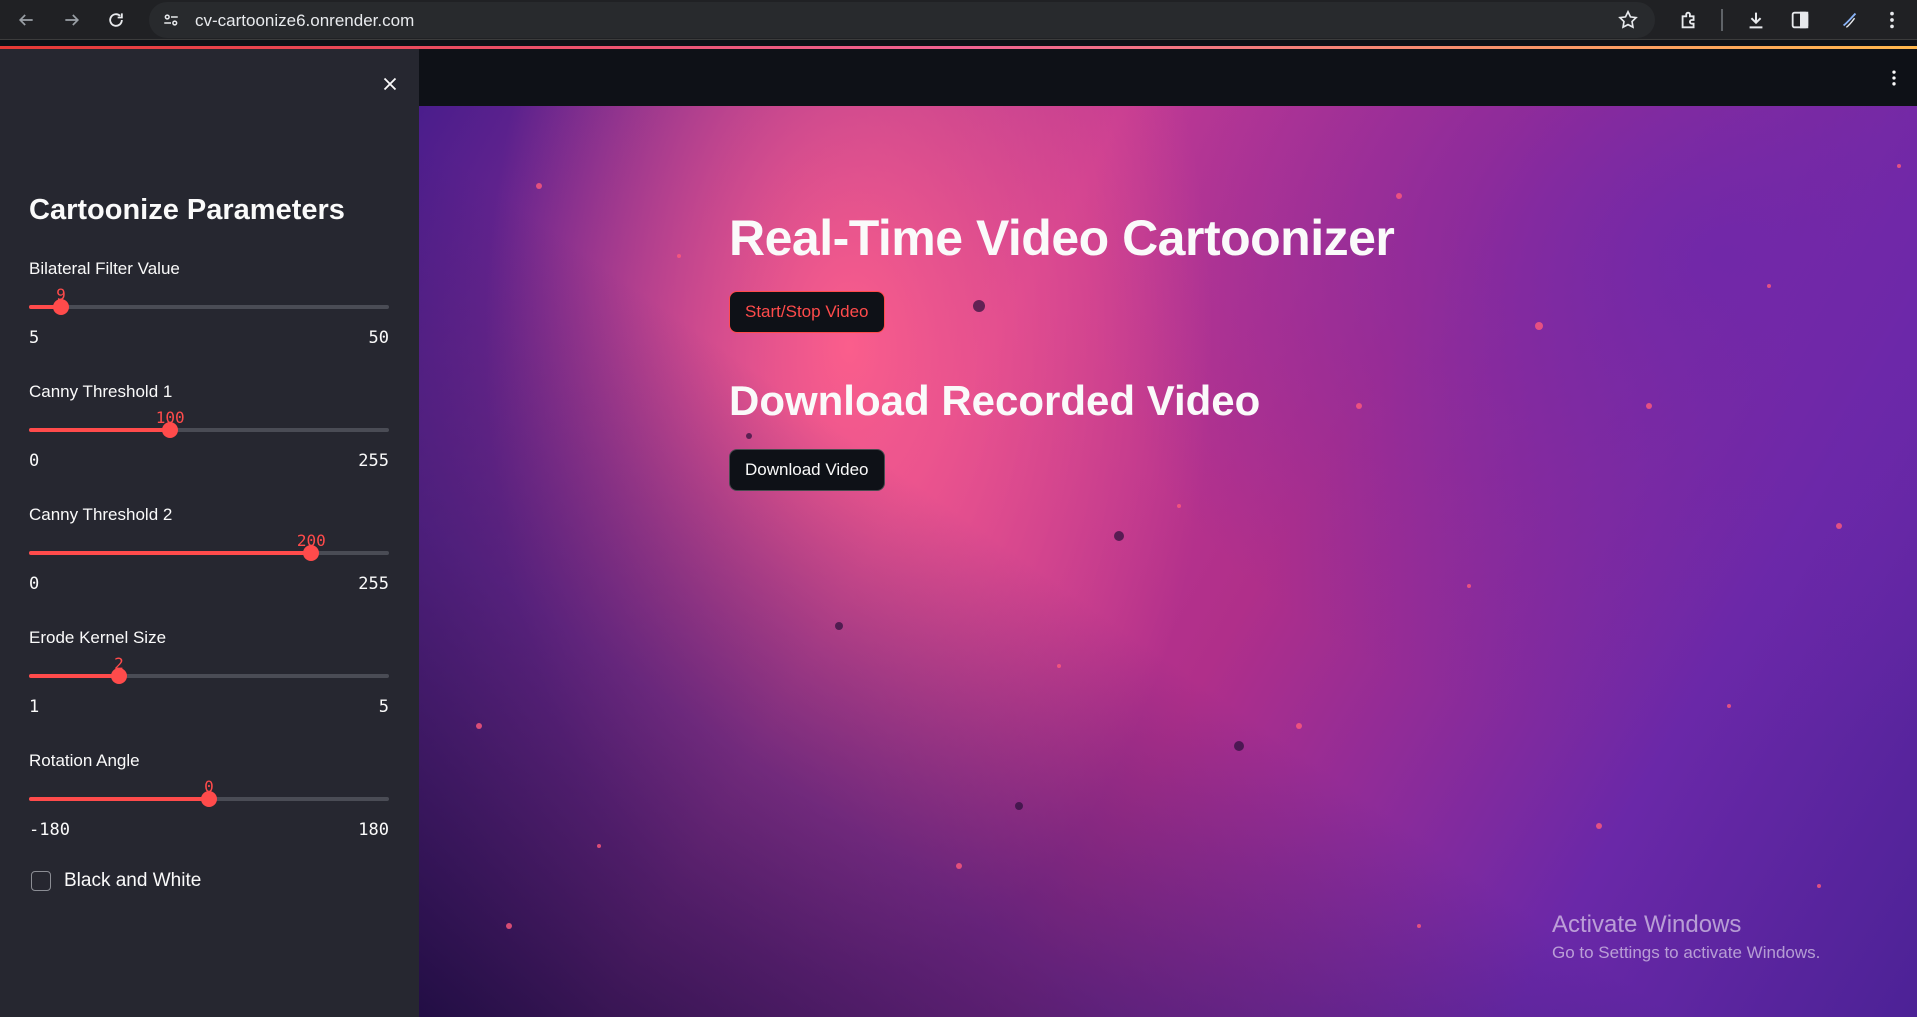  Describe the element at coordinates (995, 400) in the screenshot. I see `download-section-title: Download Recorded Video` at that location.